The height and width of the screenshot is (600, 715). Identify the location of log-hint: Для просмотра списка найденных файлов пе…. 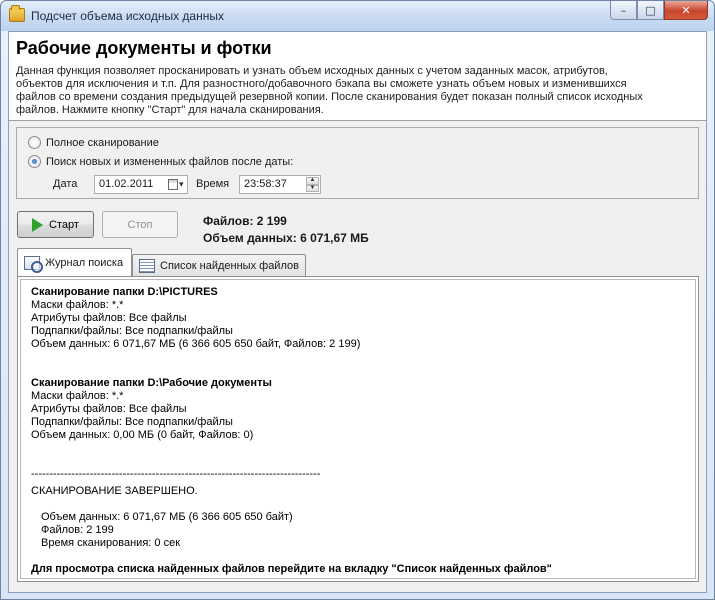
(291, 569).